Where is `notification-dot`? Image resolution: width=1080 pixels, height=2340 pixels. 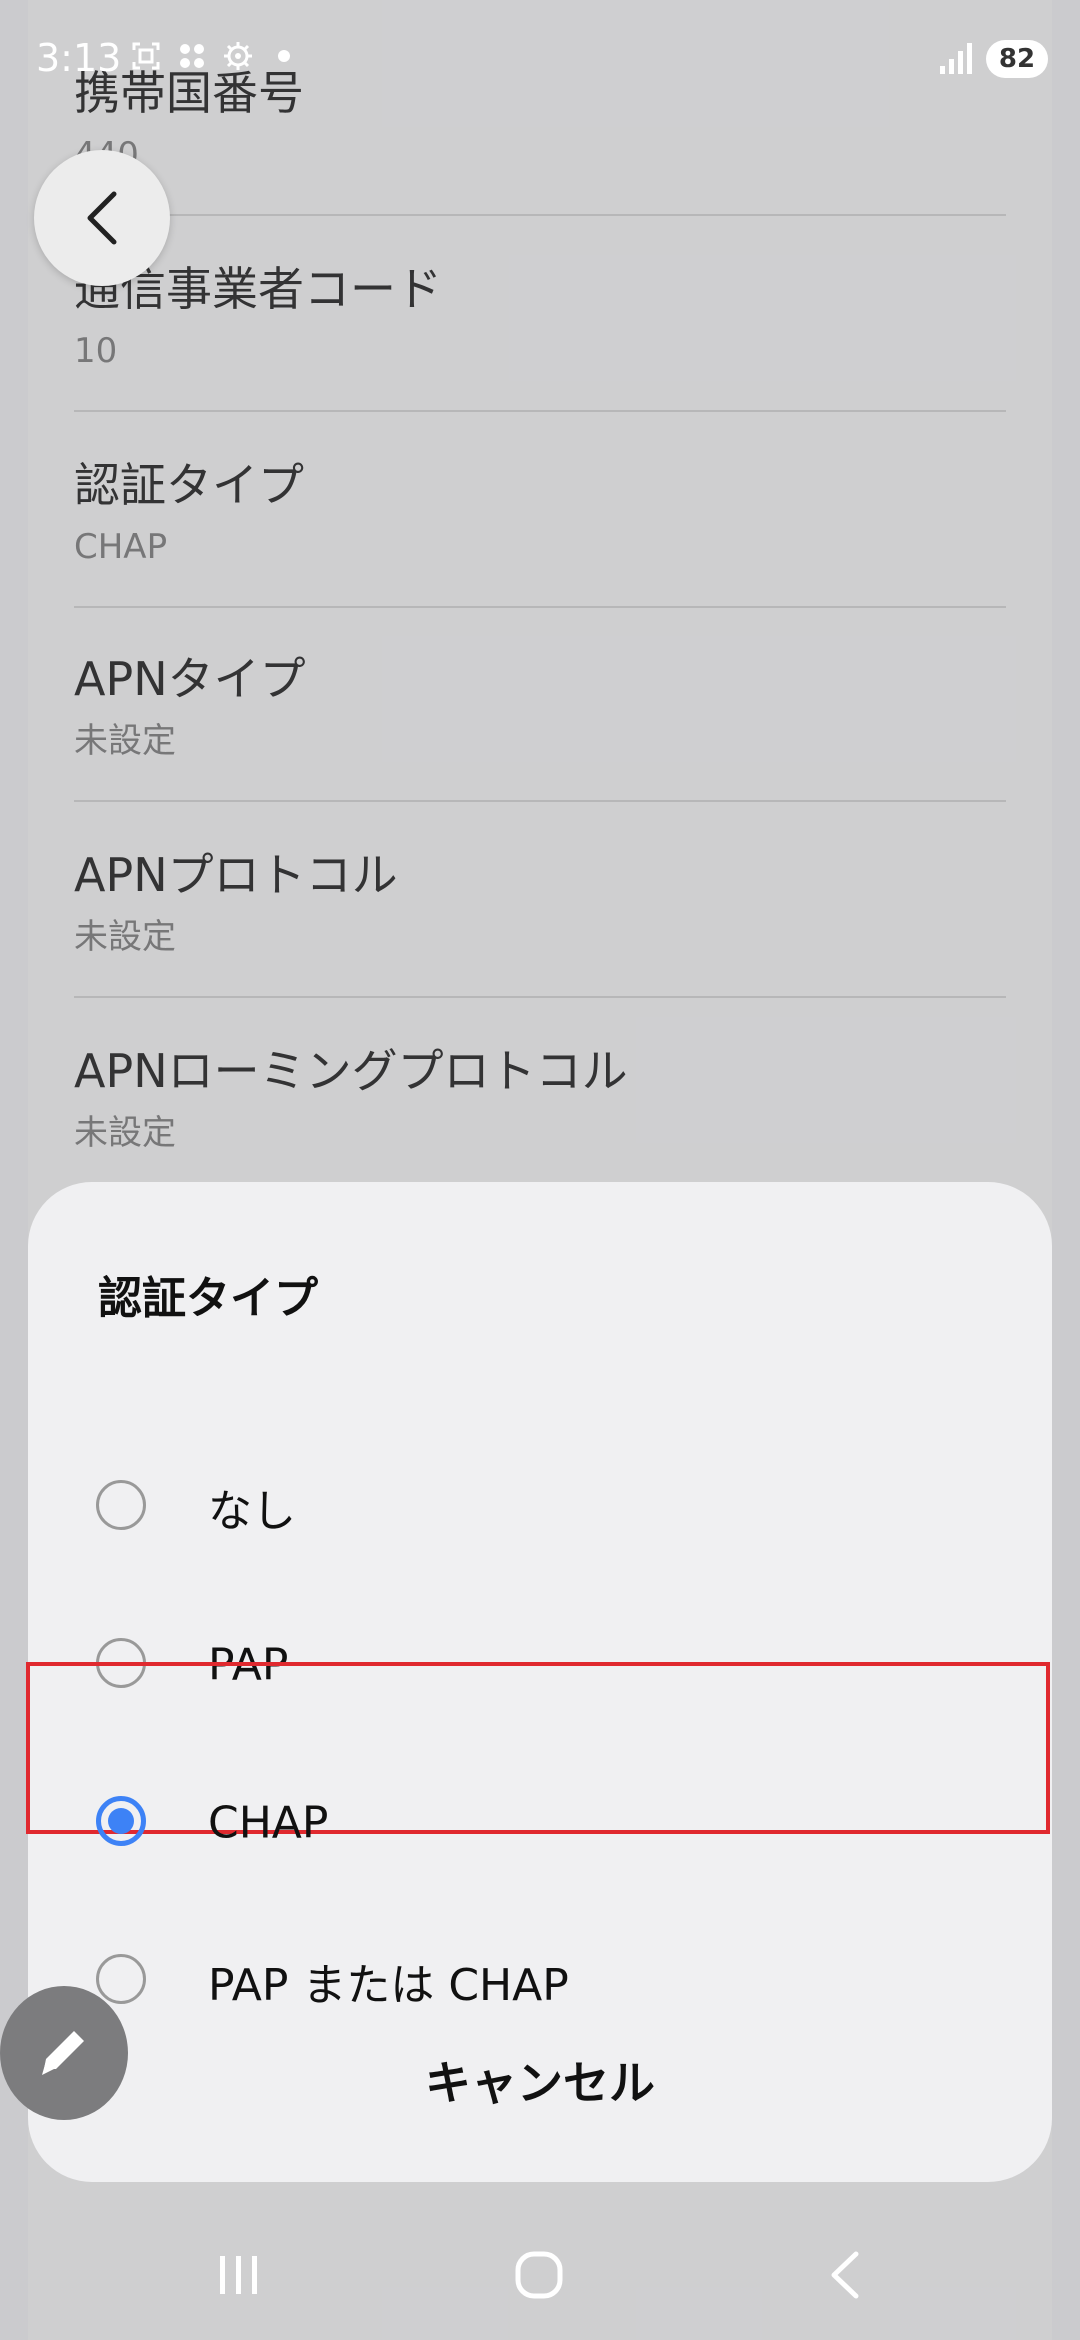 notification-dot is located at coordinates (284, 56).